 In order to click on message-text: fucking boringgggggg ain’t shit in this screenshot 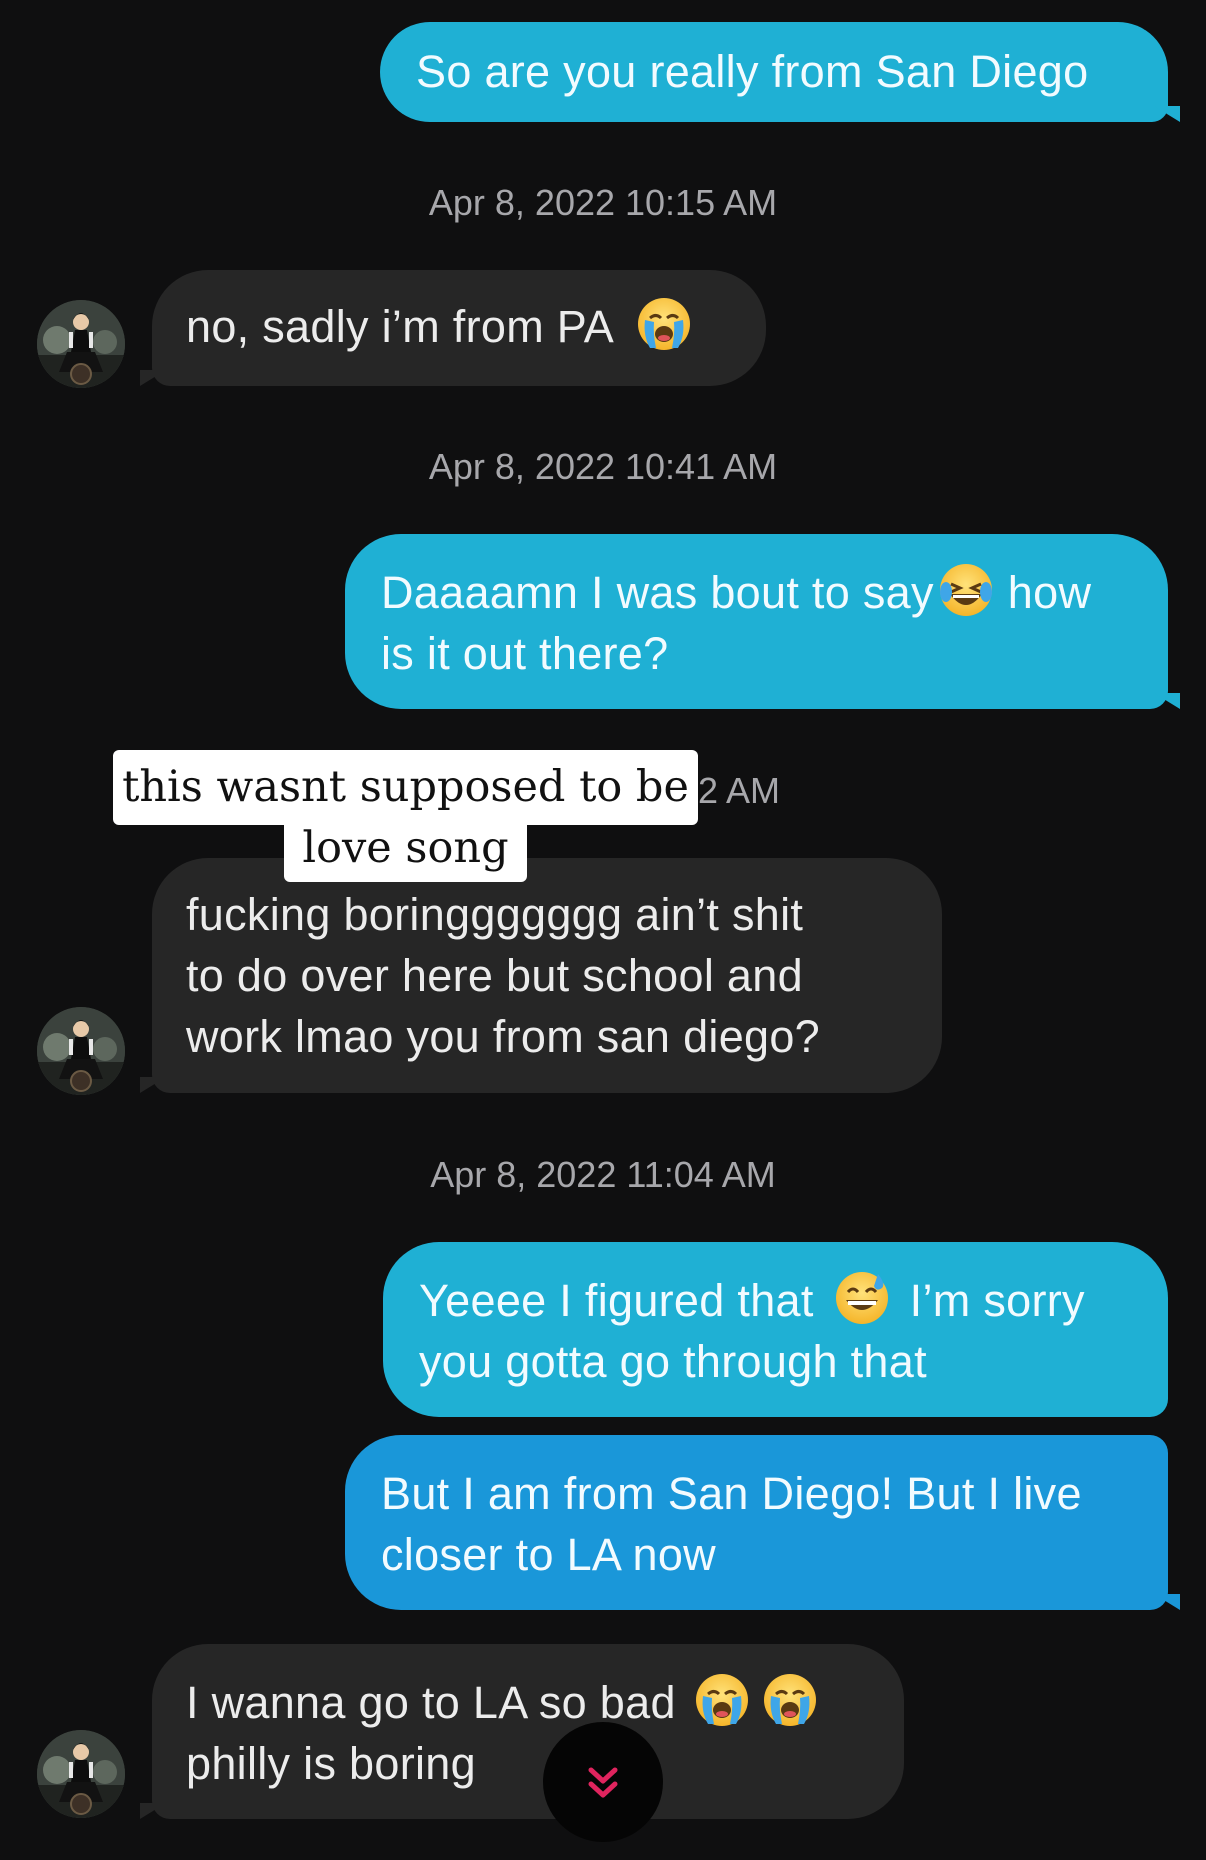, I will do `click(495, 914)`.